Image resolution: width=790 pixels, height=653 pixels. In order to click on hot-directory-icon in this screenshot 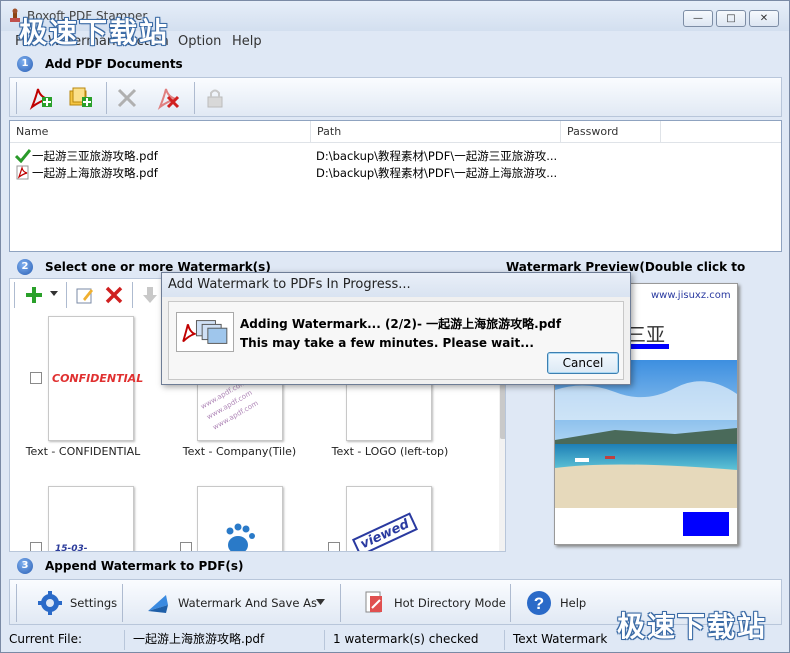, I will do `click(373, 602)`.